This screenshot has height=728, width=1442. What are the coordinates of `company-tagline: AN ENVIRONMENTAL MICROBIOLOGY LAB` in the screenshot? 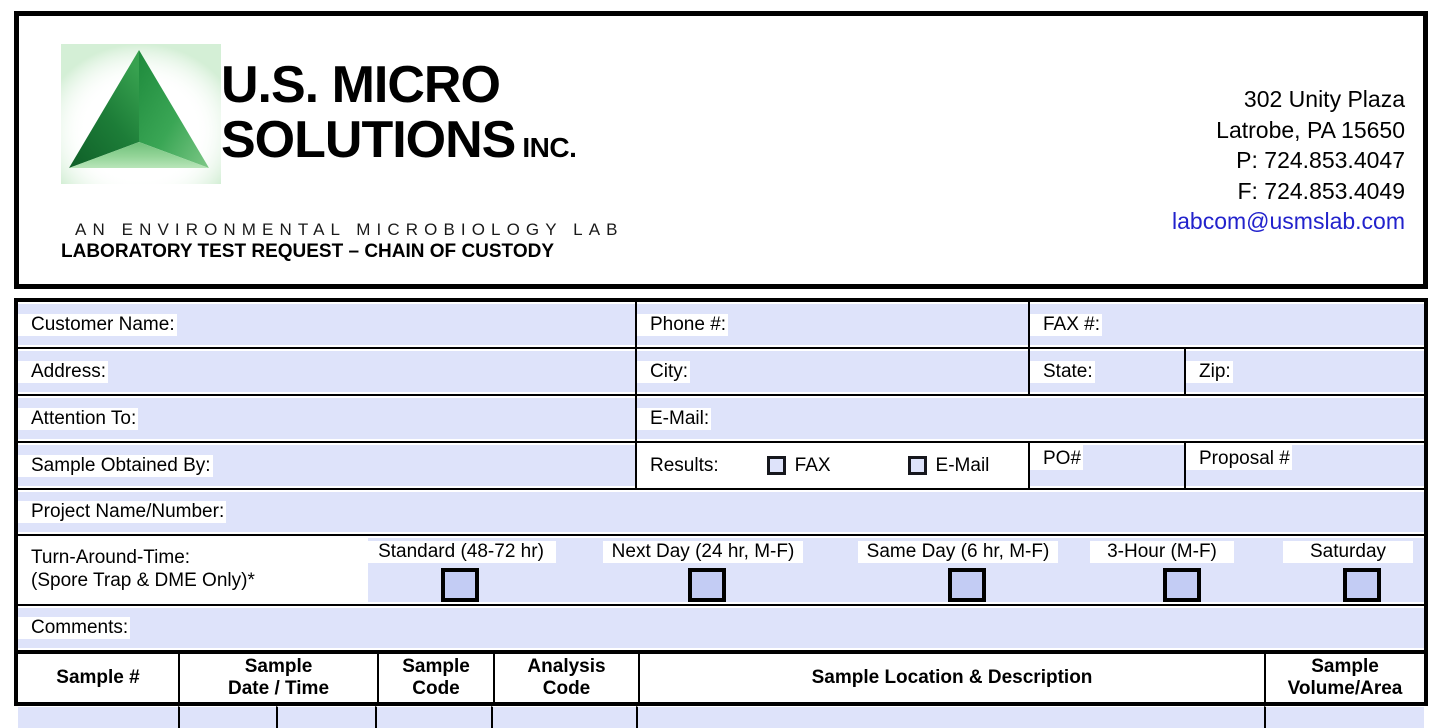 It's located at (349, 229).